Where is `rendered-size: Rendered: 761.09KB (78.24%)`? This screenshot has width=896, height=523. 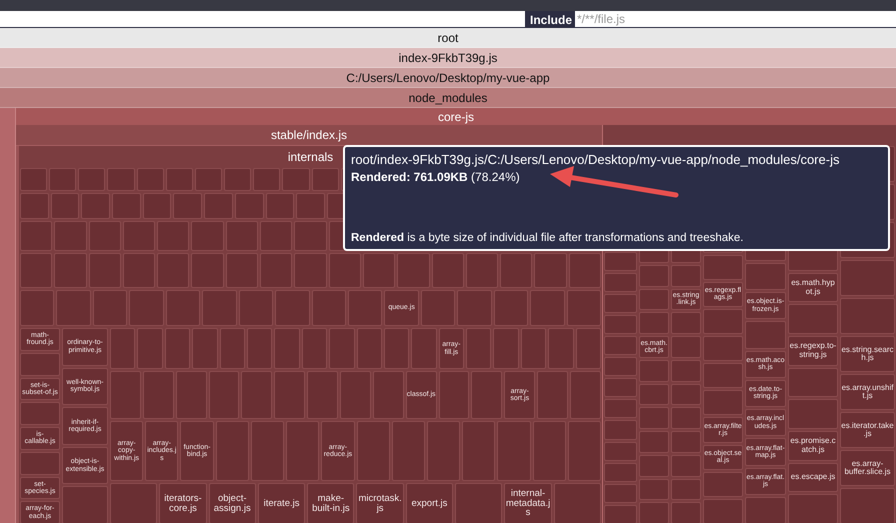
rendered-size: Rendered: 761.09KB (78.24%) is located at coordinates (436, 177).